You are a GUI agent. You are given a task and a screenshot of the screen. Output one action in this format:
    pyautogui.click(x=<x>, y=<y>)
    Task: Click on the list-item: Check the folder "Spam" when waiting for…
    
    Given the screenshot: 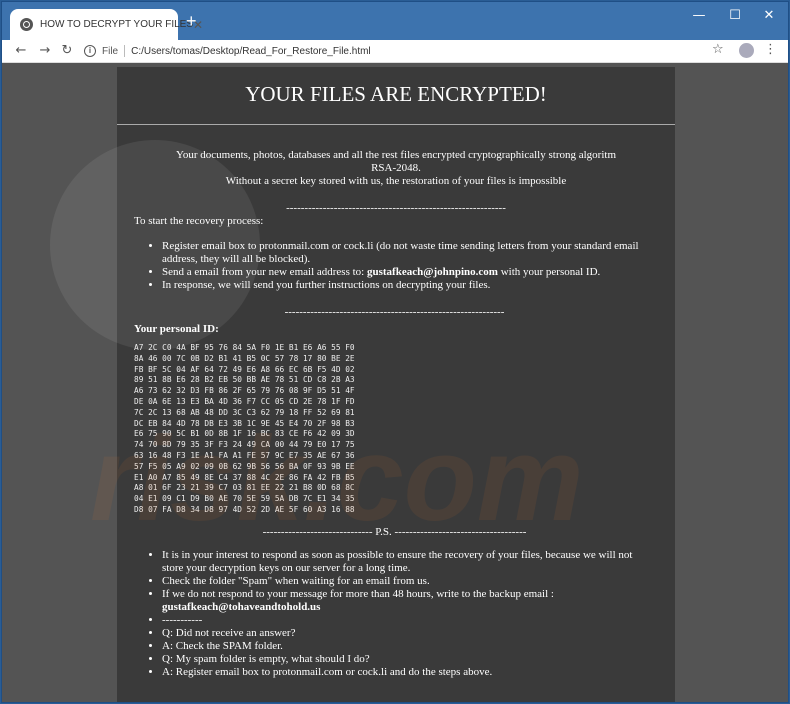 What is the action you would take?
    pyautogui.click(x=408, y=581)
    